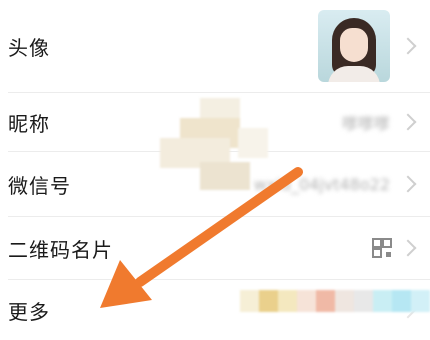 The width and height of the screenshot is (430, 340). Describe the element at coordinates (60, 249) in the screenshot. I see `qr-code-label: 二维码名片` at that location.